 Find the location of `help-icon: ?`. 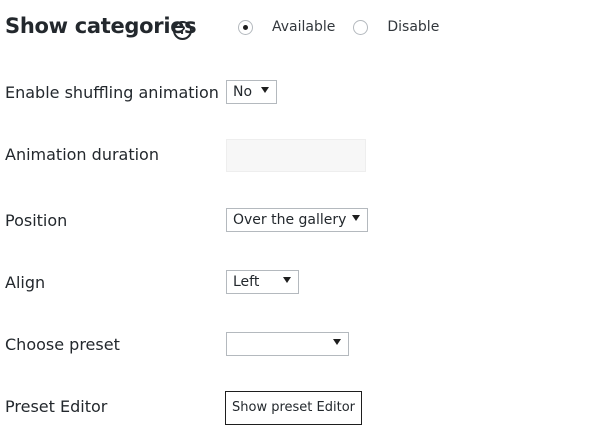

help-icon: ? is located at coordinates (182, 30).